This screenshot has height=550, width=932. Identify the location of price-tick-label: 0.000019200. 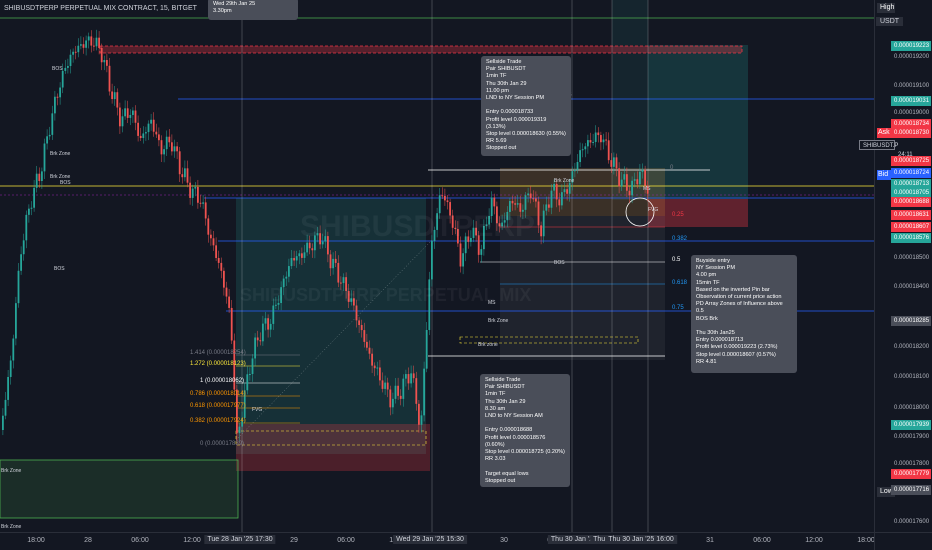
(912, 57).